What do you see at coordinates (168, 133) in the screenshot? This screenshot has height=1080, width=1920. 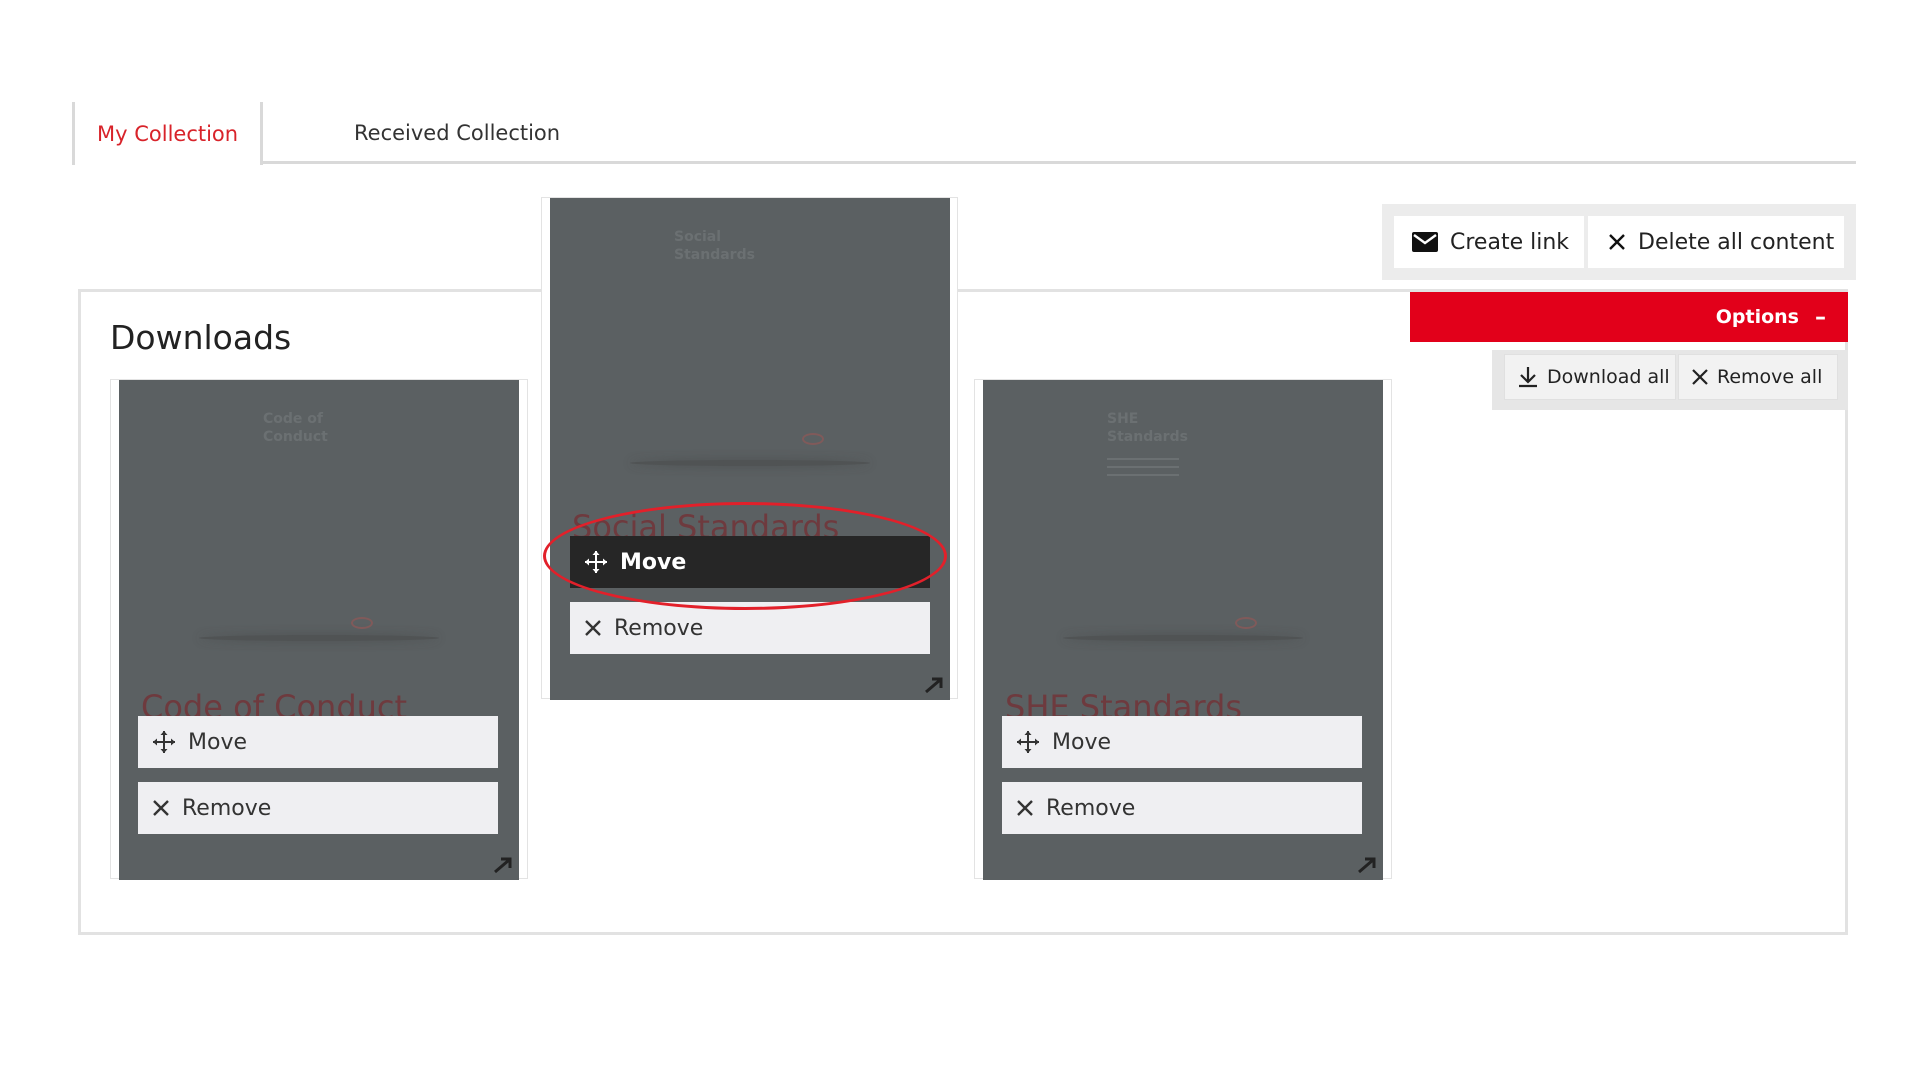 I see `tab-my-collection: My Collection` at bounding box center [168, 133].